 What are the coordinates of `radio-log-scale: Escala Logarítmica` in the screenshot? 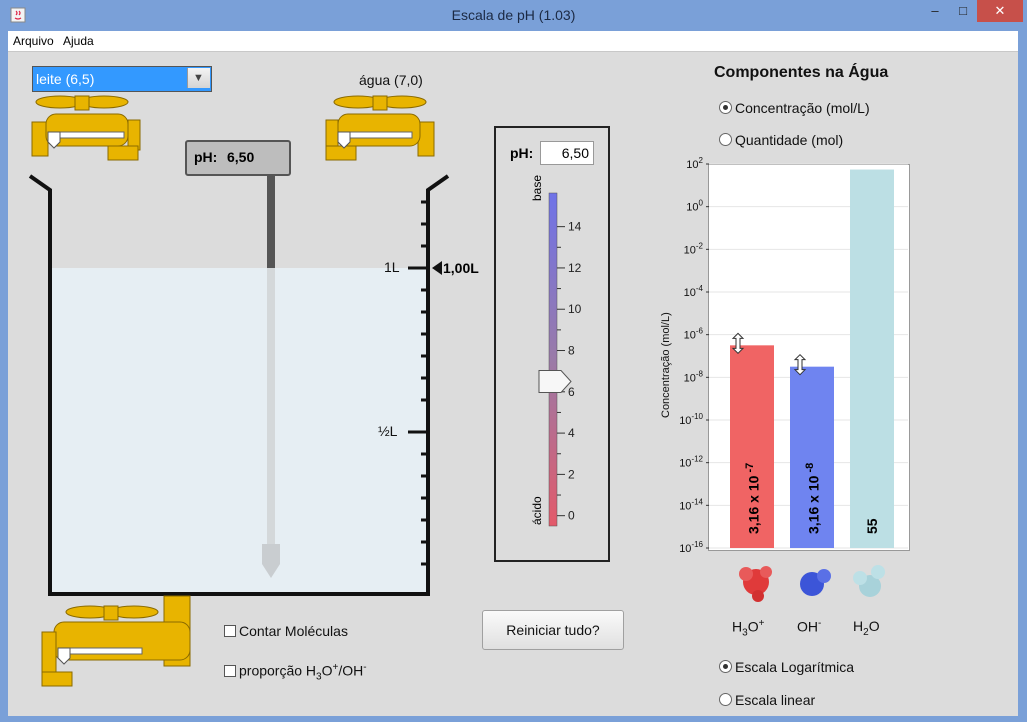 It's located at (786, 667).